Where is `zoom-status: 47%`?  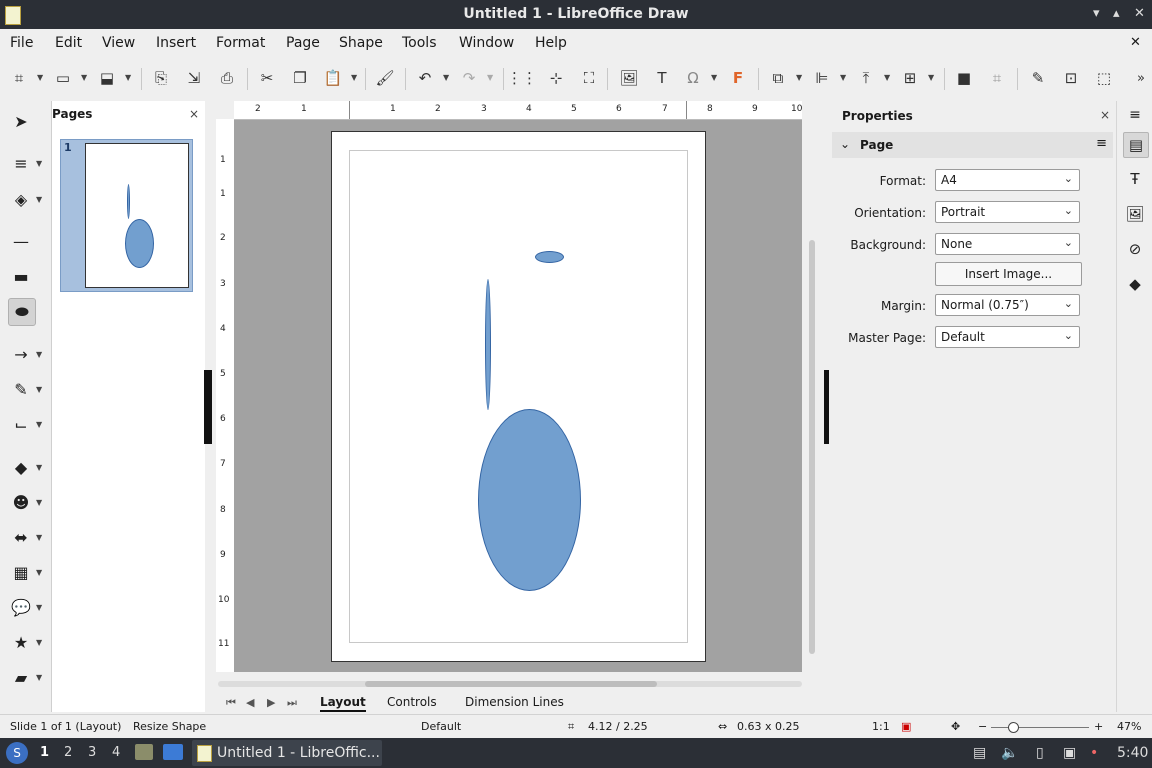 zoom-status: 47% is located at coordinates (1129, 726).